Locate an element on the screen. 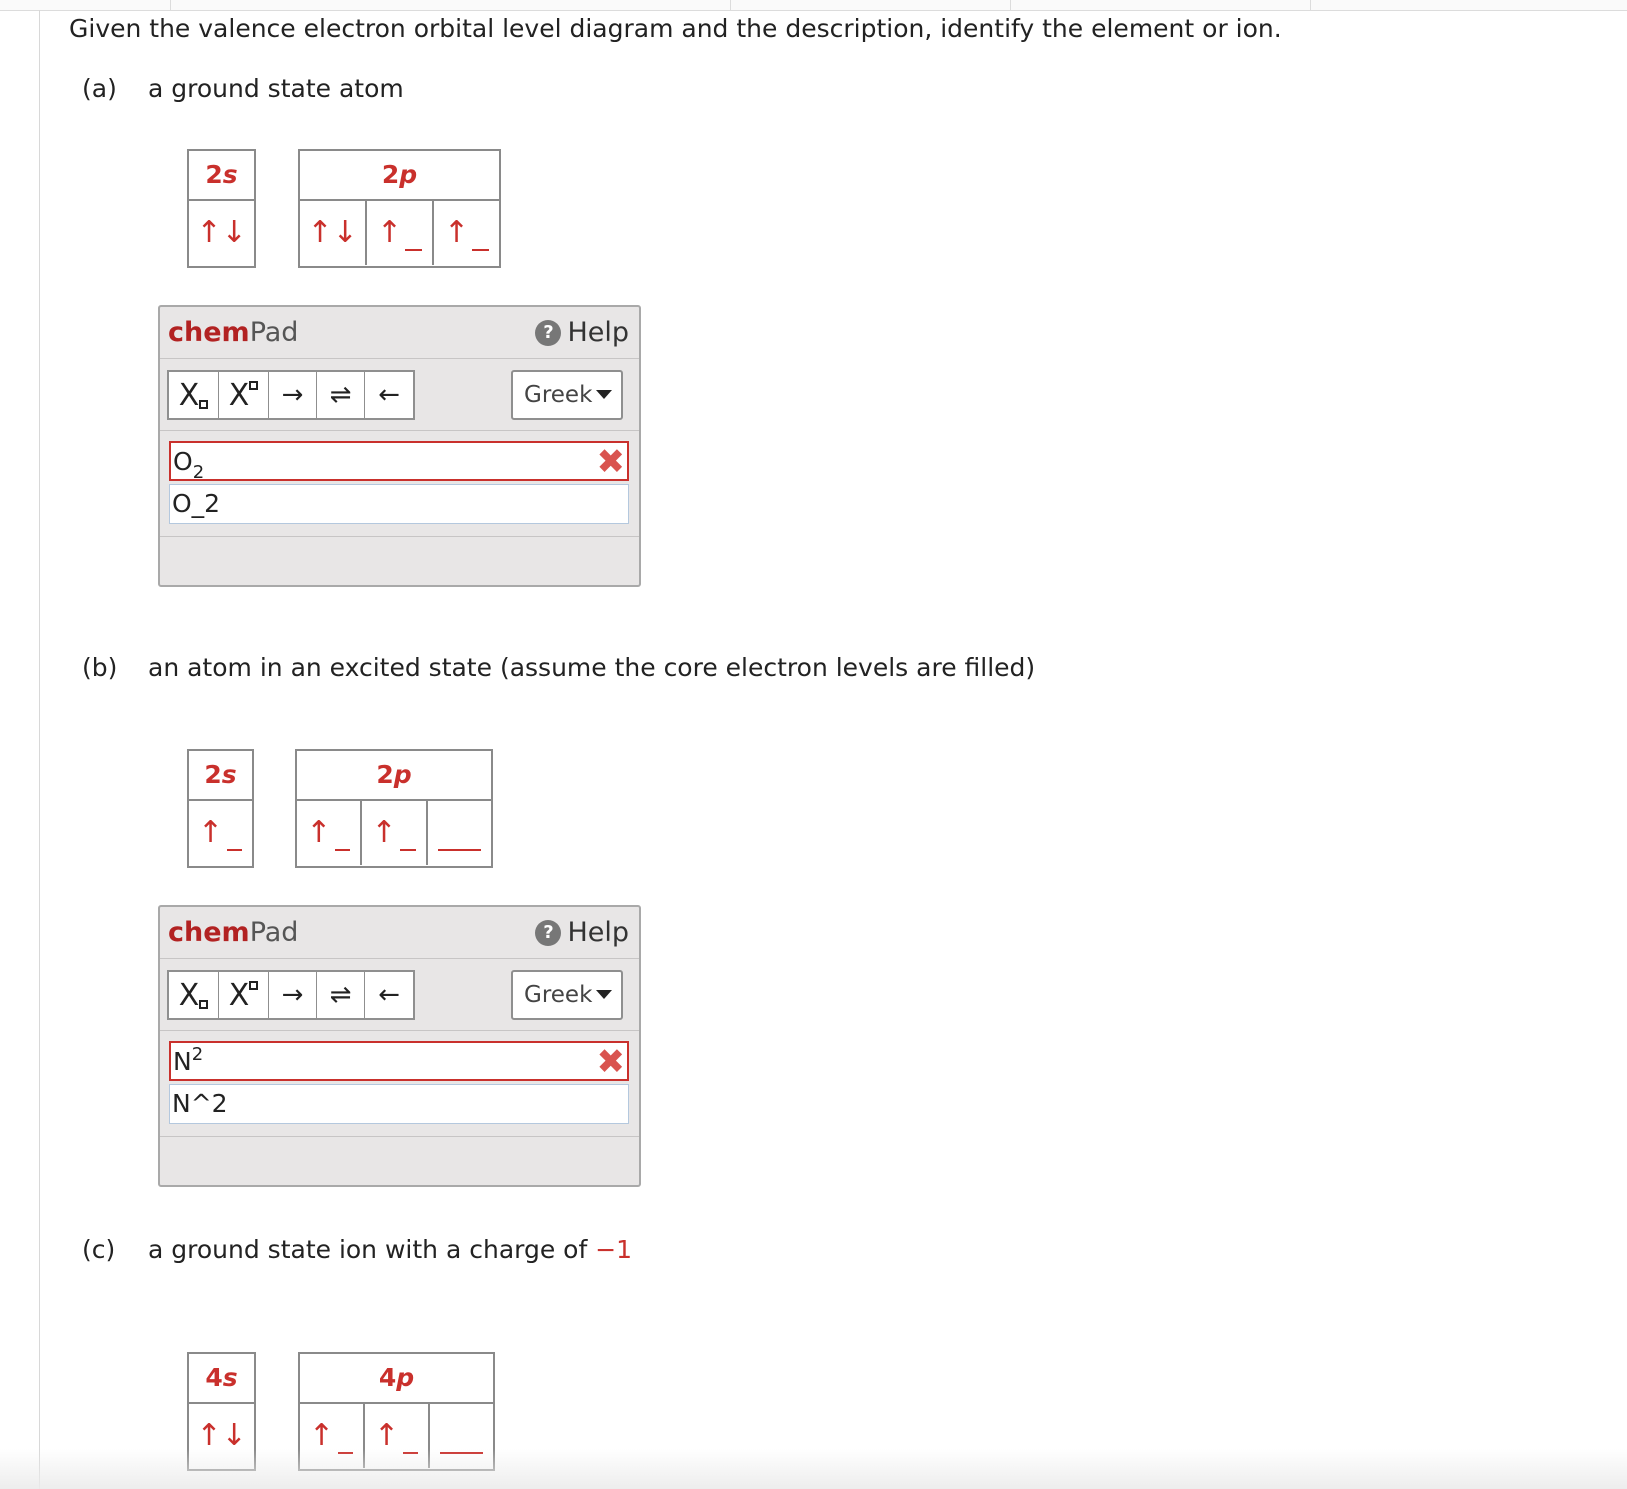 Image resolution: width=1627 pixels, height=1489 pixels. orbital-label: 4s is located at coordinates (221, 1379).